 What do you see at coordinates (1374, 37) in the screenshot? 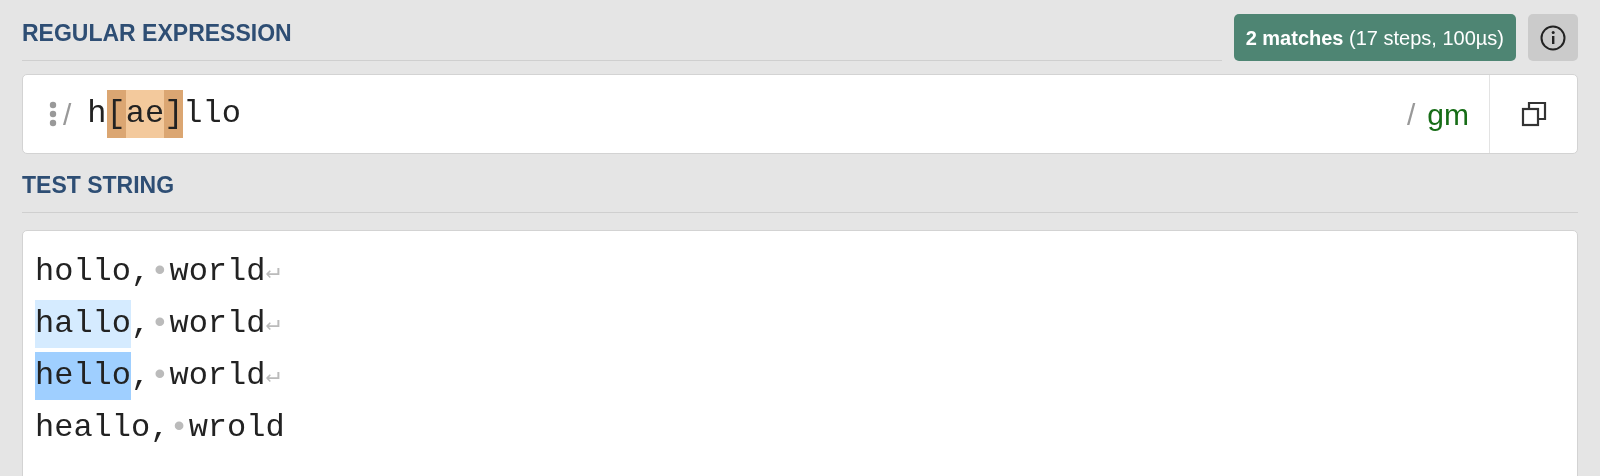
I see `match-count-badge: 2 matches (17 steps, 100µs)` at bounding box center [1374, 37].